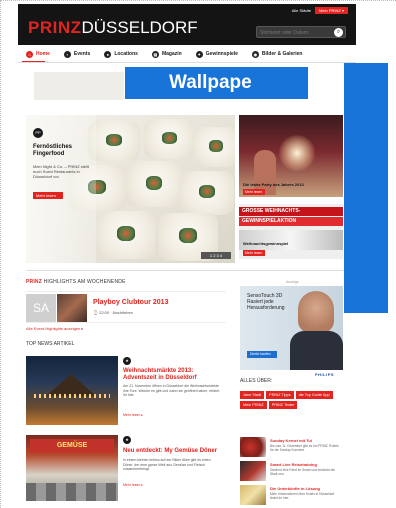  I want to click on nav-item-events: ▪ Events, so click(77, 54).